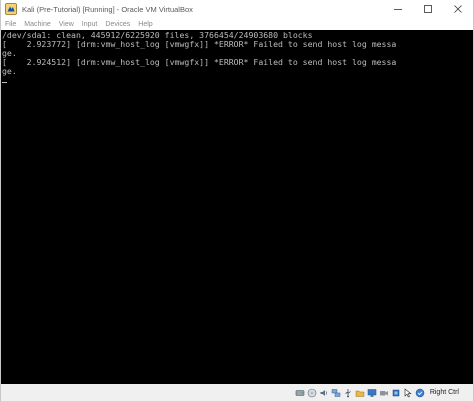 This screenshot has height=401, width=474. What do you see at coordinates (90, 24) in the screenshot?
I see `menu-input: Input` at bounding box center [90, 24].